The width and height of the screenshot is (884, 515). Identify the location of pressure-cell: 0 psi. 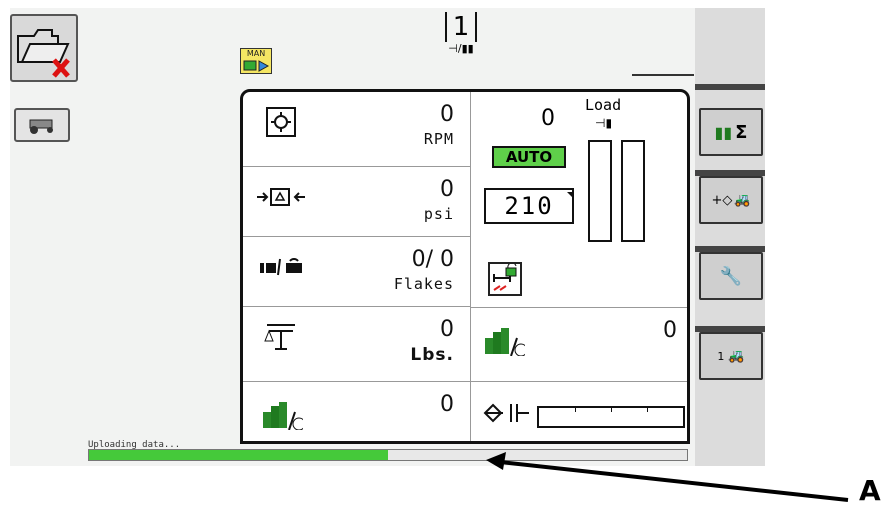
(356, 202).